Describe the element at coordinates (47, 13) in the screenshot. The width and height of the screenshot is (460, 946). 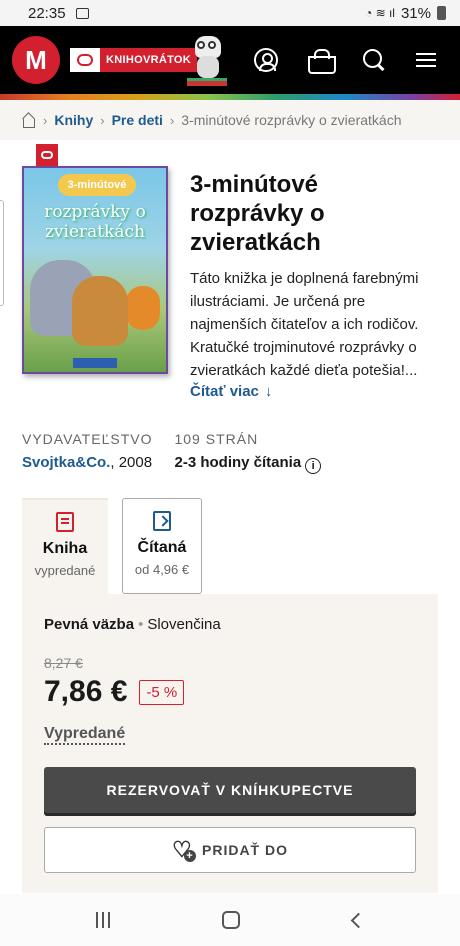
I see `status-time: 22:35` at that location.